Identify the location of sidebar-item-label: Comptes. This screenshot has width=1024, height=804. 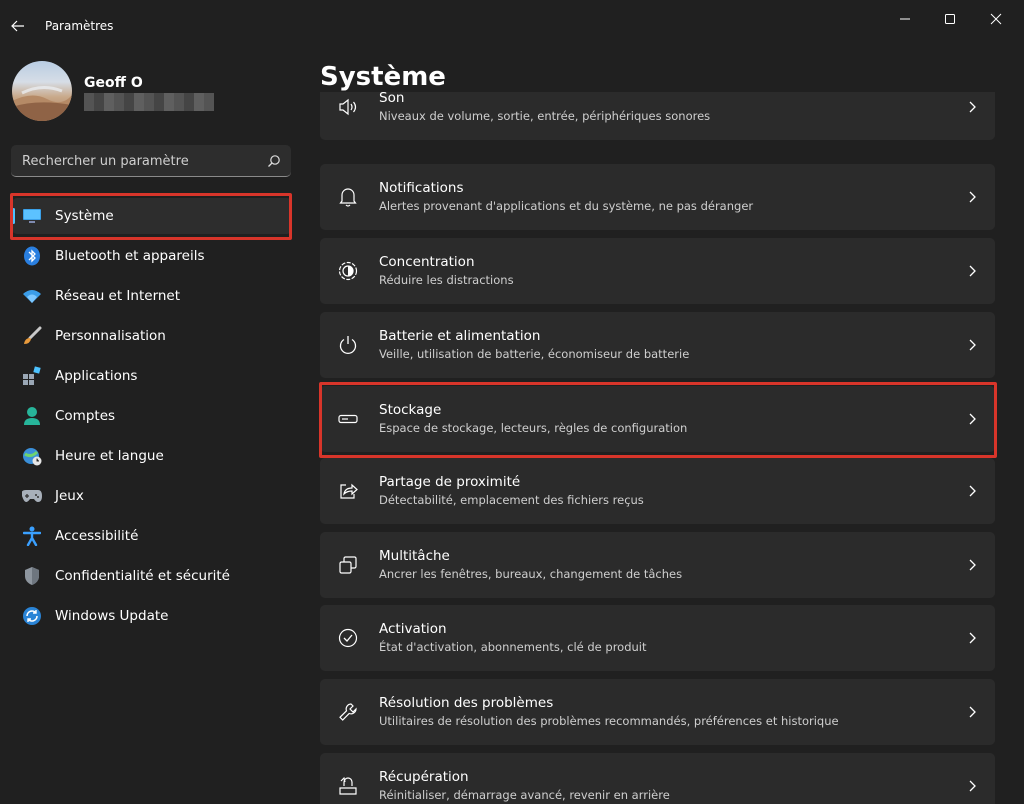
(85, 416).